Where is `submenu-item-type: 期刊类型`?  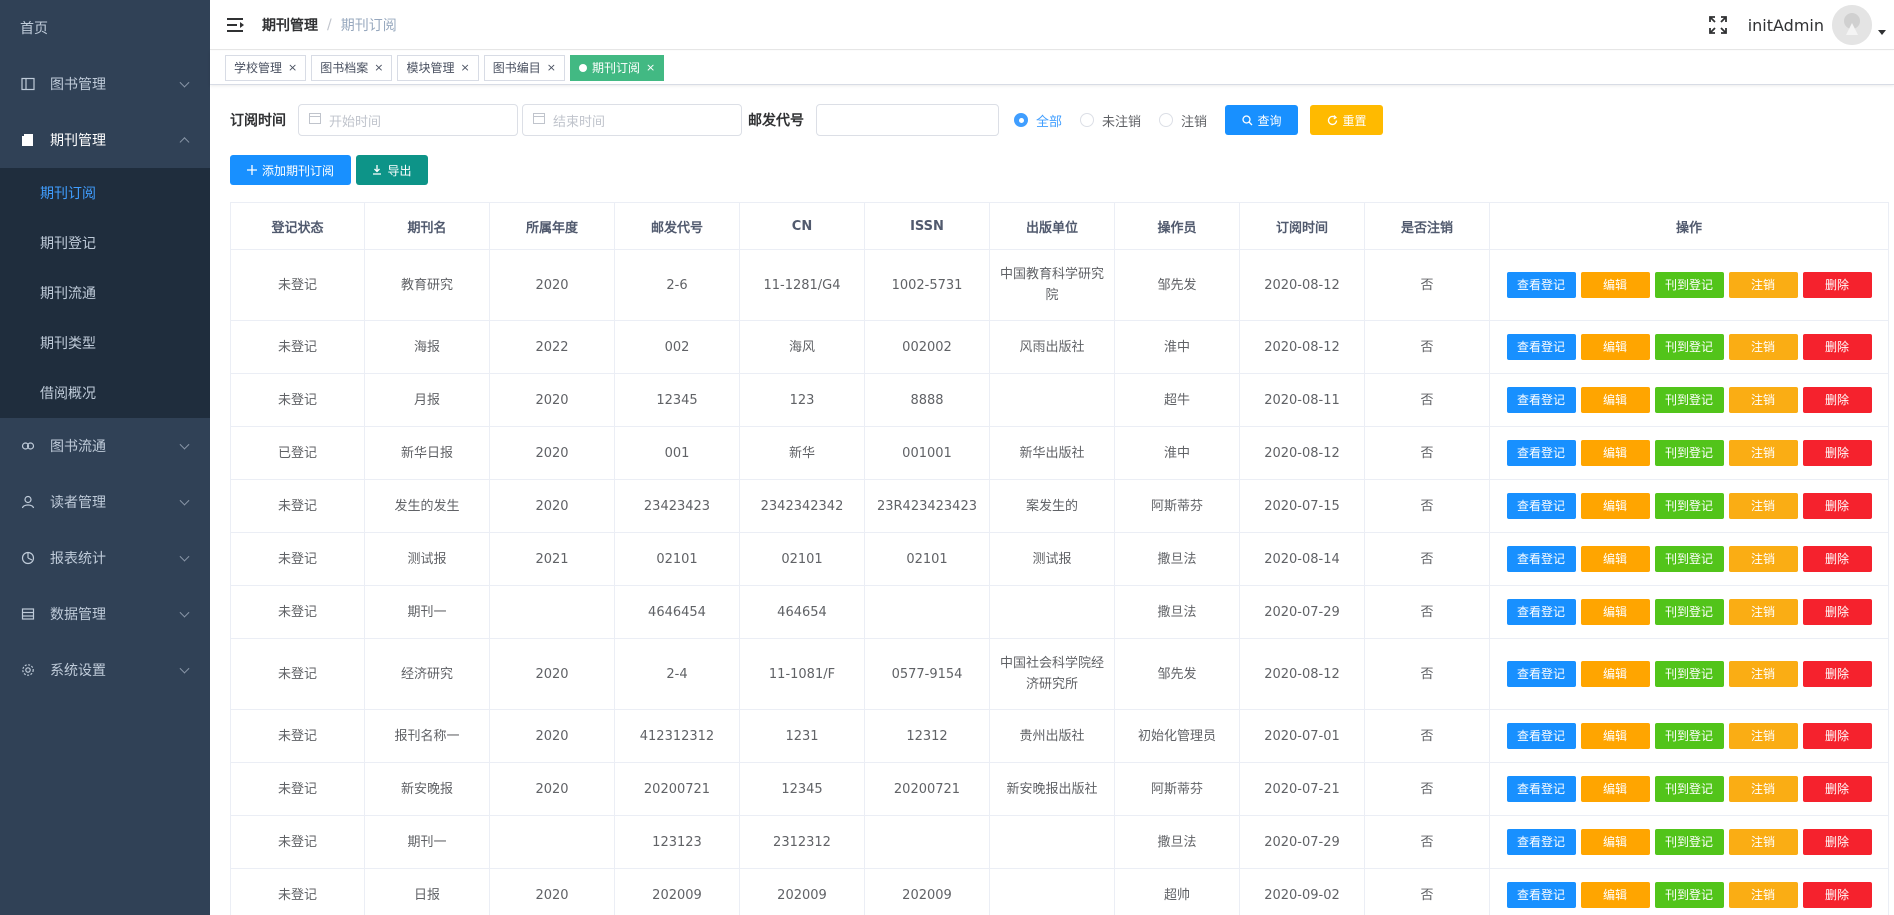 submenu-item-type: 期刊类型 is located at coordinates (105, 343).